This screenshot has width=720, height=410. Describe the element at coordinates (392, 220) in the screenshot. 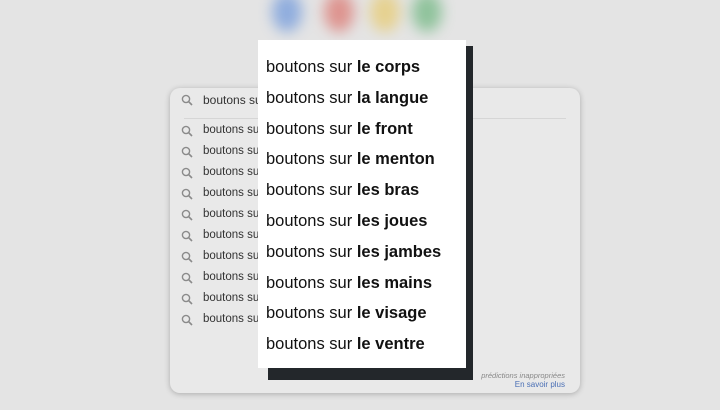

I see `suggestion-completion: les joues` at that location.